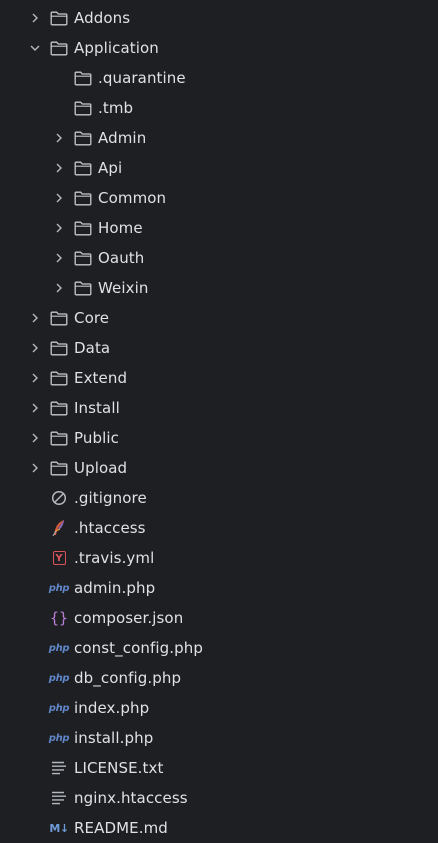 Image resolution: width=438 pixels, height=843 pixels. Describe the element at coordinates (119, 768) in the screenshot. I see `tree-item-label: LICENSE.txt` at that location.